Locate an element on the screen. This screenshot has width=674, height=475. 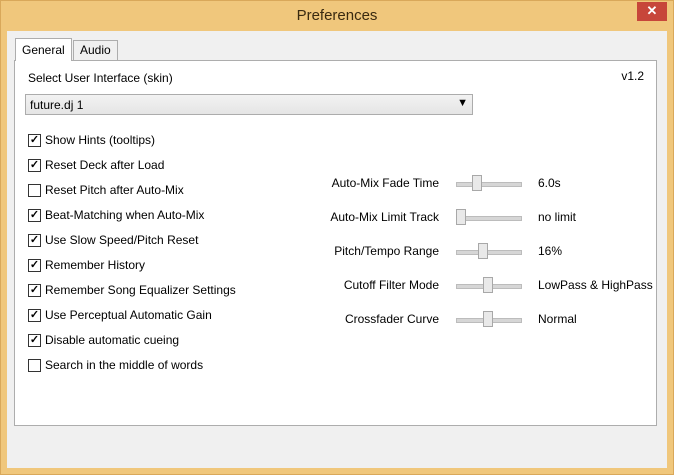
checkbox-label: Show Hints (tooltips) is located at coordinates (100, 140).